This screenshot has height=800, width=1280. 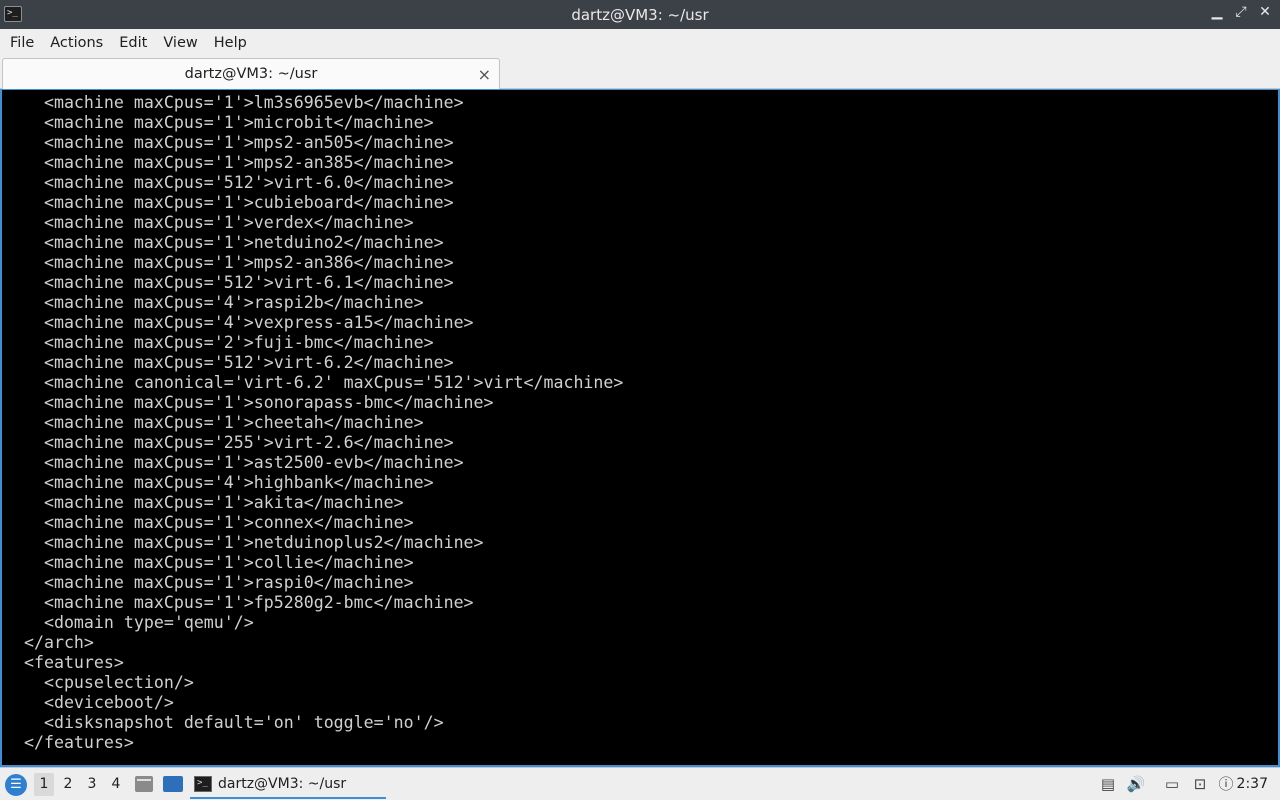 I want to click on terminal-line: <machine maxCpus='1'>akita</machine>, so click(x=204, y=502).